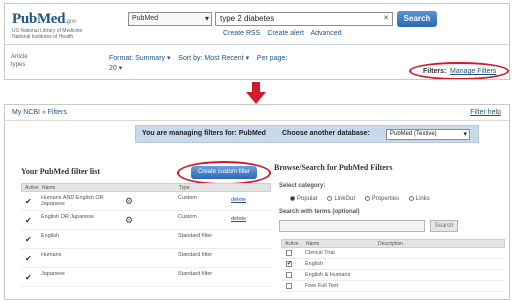 The width and height of the screenshot is (512, 301). I want to click on category-radio-popular: Popular, so click(304, 199).